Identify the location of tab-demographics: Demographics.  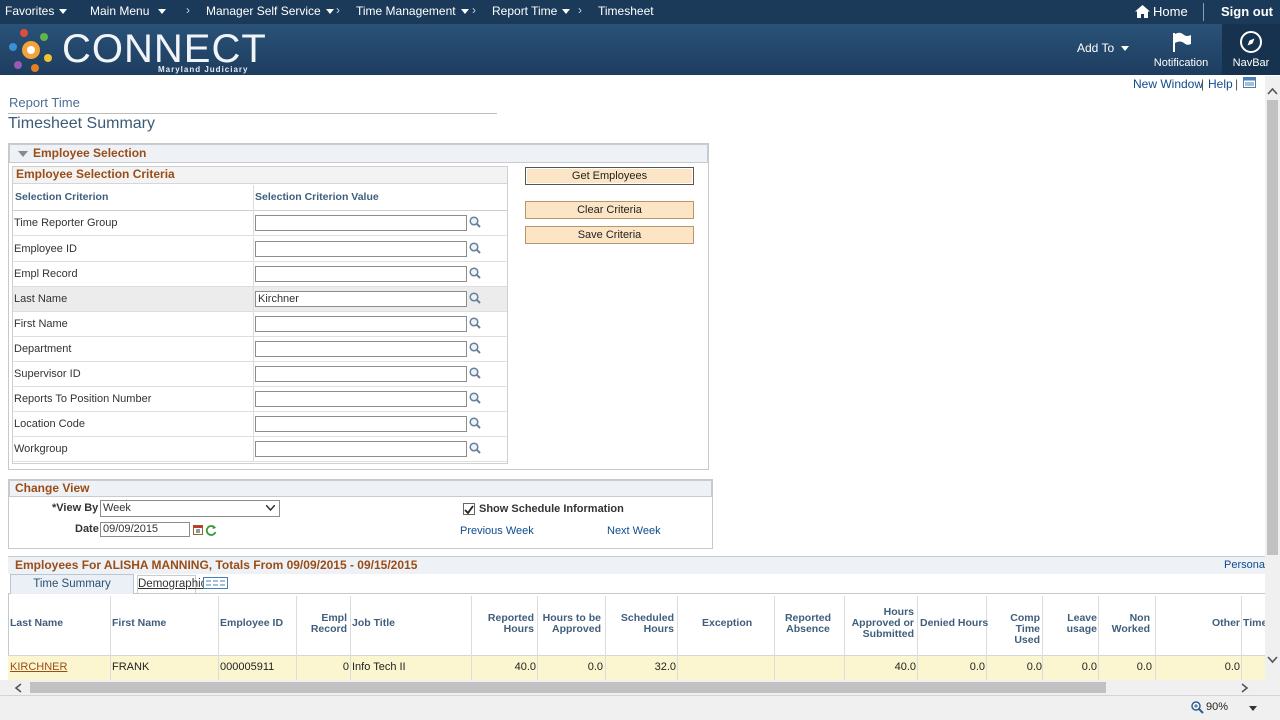
(174, 584).